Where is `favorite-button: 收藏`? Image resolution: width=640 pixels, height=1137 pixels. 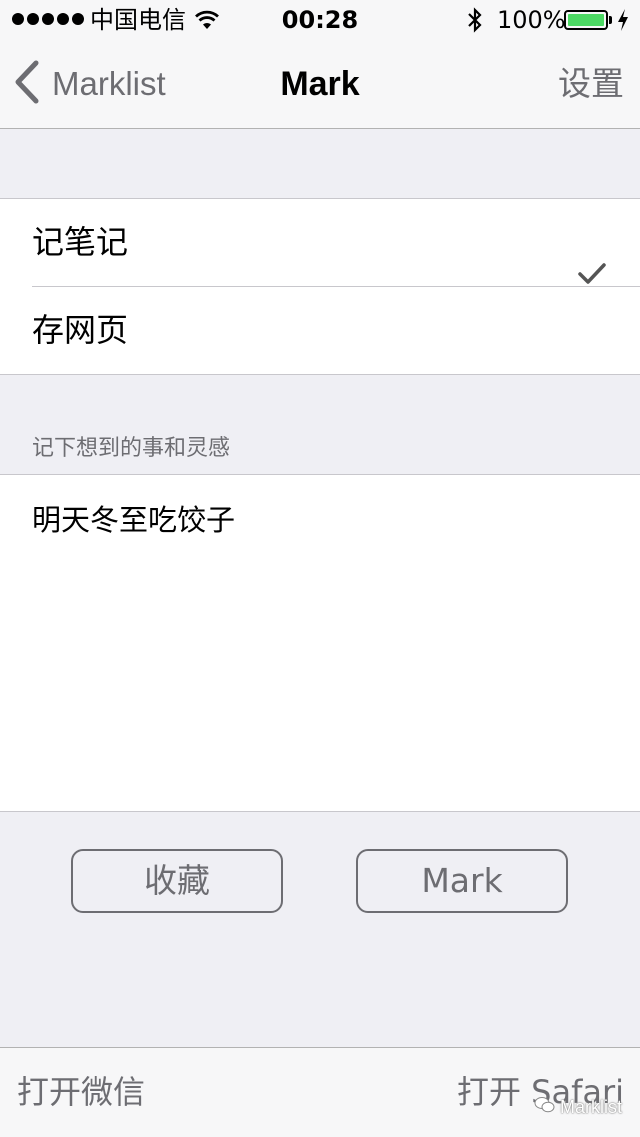
favorite-button: 收藏 is located at coordinates (177, 881).